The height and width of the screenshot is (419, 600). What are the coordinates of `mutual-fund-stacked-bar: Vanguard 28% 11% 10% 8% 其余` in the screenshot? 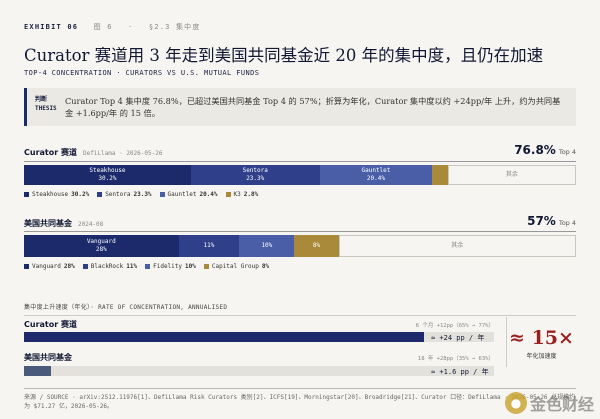 It's located at (300, 246).